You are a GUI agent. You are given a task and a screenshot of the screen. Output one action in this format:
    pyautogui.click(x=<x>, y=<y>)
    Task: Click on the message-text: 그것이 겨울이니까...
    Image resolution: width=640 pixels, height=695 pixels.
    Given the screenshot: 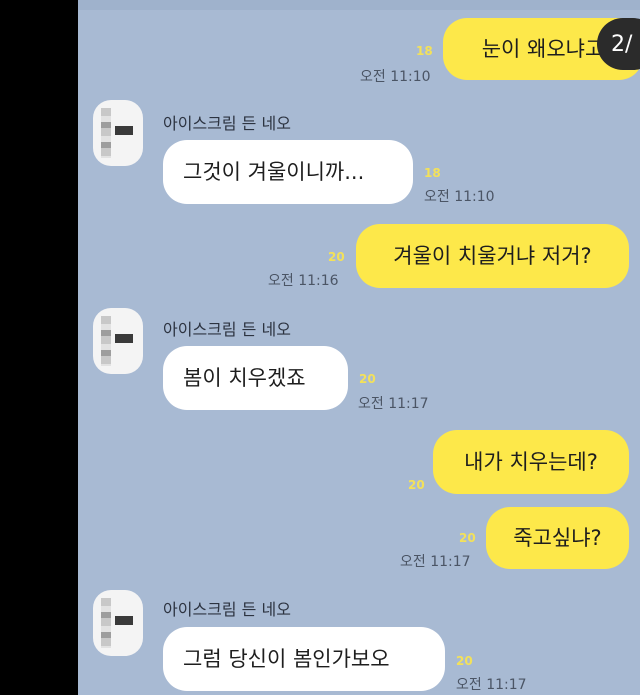 What is the action you would take?
    pyautogui.click(x=274, y=171)
    